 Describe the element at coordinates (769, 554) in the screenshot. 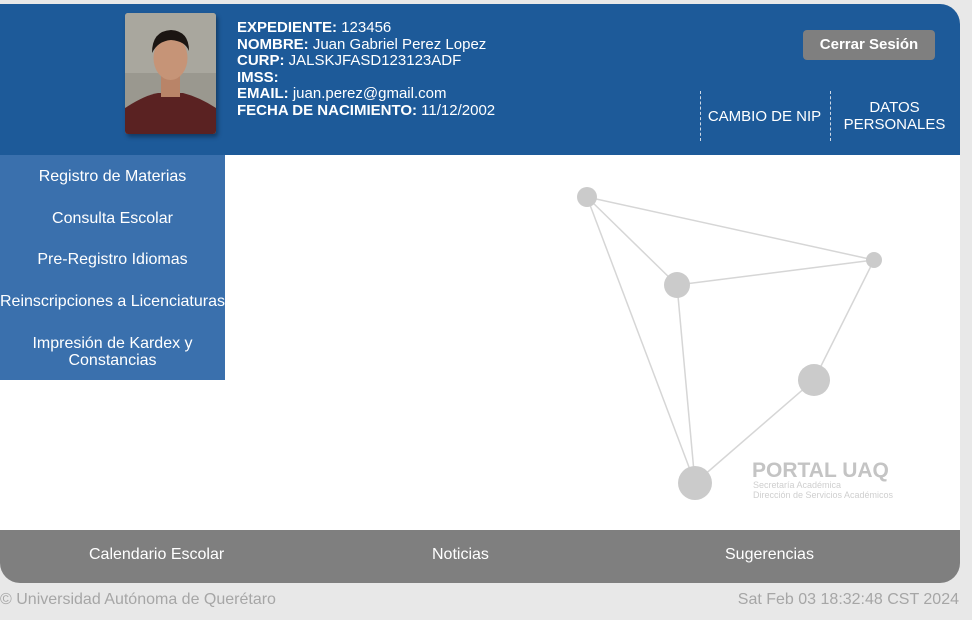

I see `footer-link-sugerencias: Sugerencias` at that location.